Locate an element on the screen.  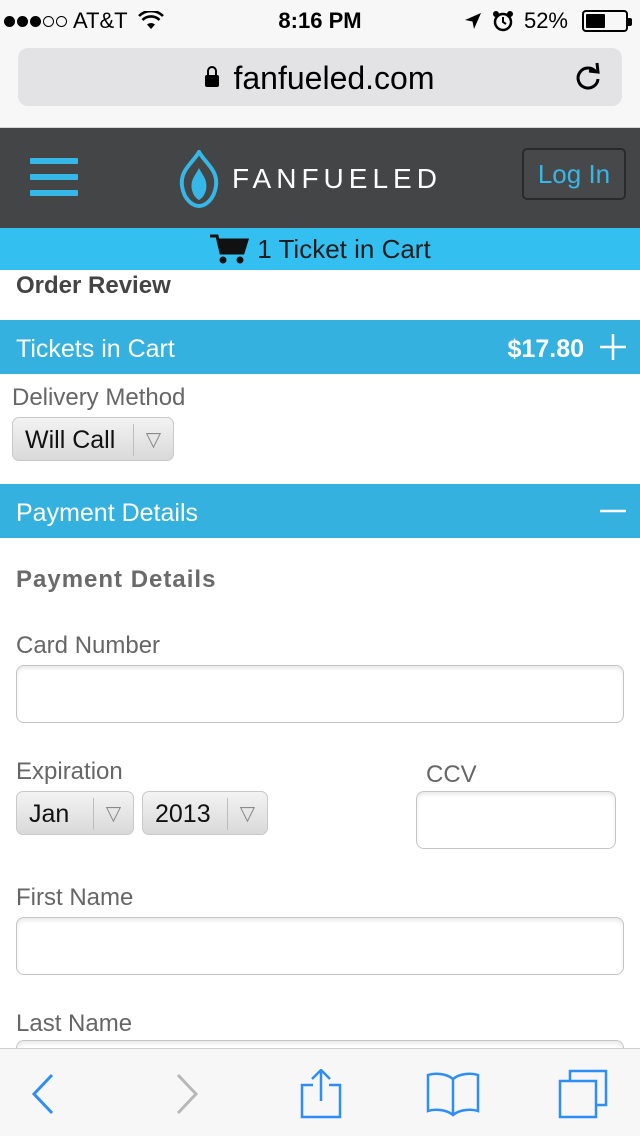
expiration-year-select: 2013 ▽ is located at coordinates (205, 813).